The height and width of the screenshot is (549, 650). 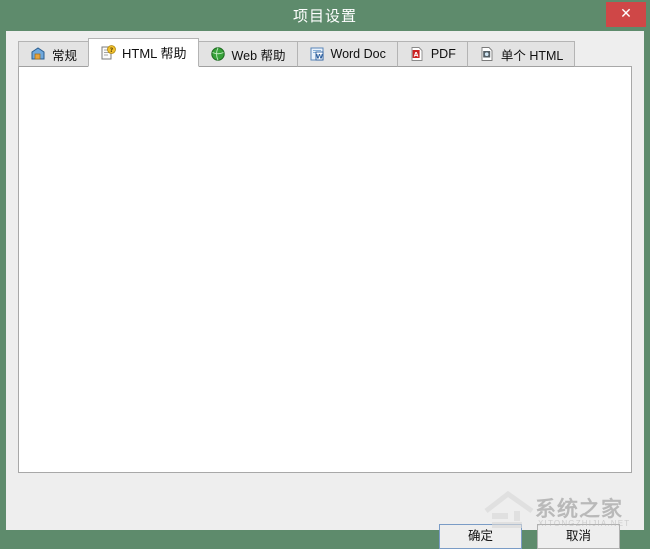 I want to click on tab-word-doc-label: Word Doc, so click(x=358, y=54).